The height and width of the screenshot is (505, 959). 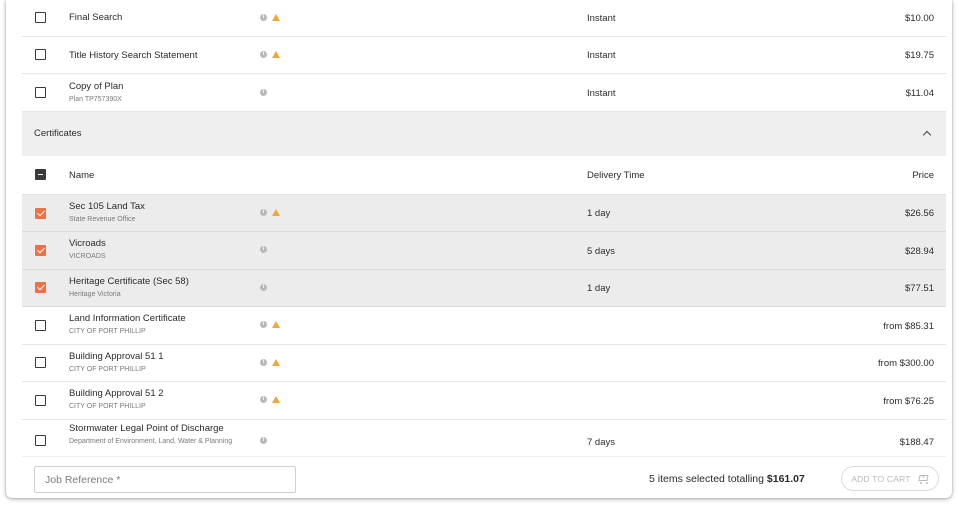 What do you see at coordinates (708, 479) in the screenshot?
I see `selection-summary-text: 5 items selected totalling` at bounding box center [708, 479].